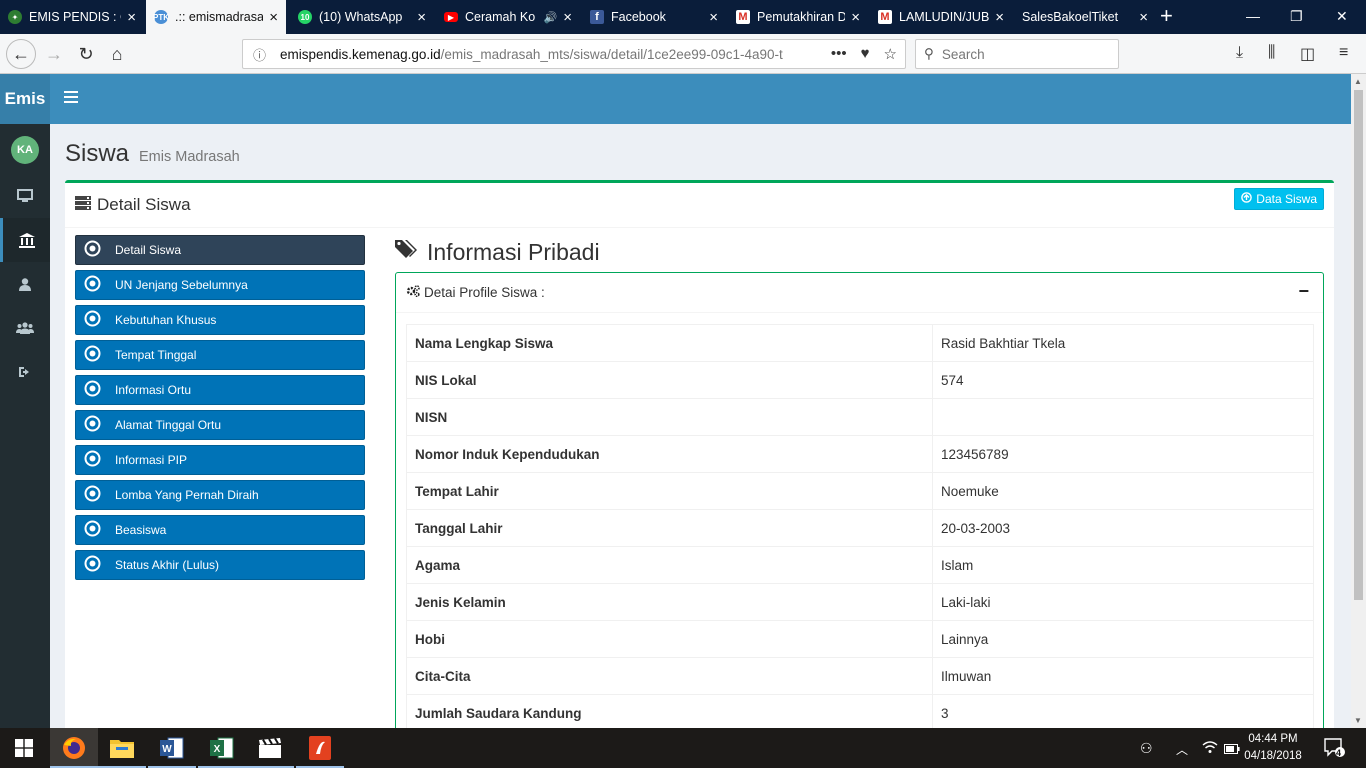 The width and height of the screenshot is (1366, 768). I want to click on app-logo: Emis, so click(25, 99).